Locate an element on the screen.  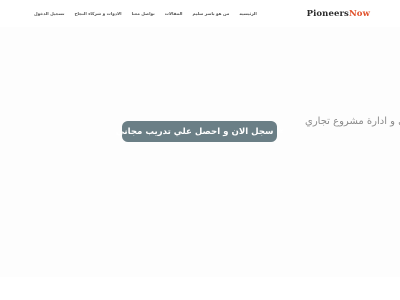
register-cta-button: » سجل الان و احصل علي تدريب مجاني is located at coordinates (199, 131).